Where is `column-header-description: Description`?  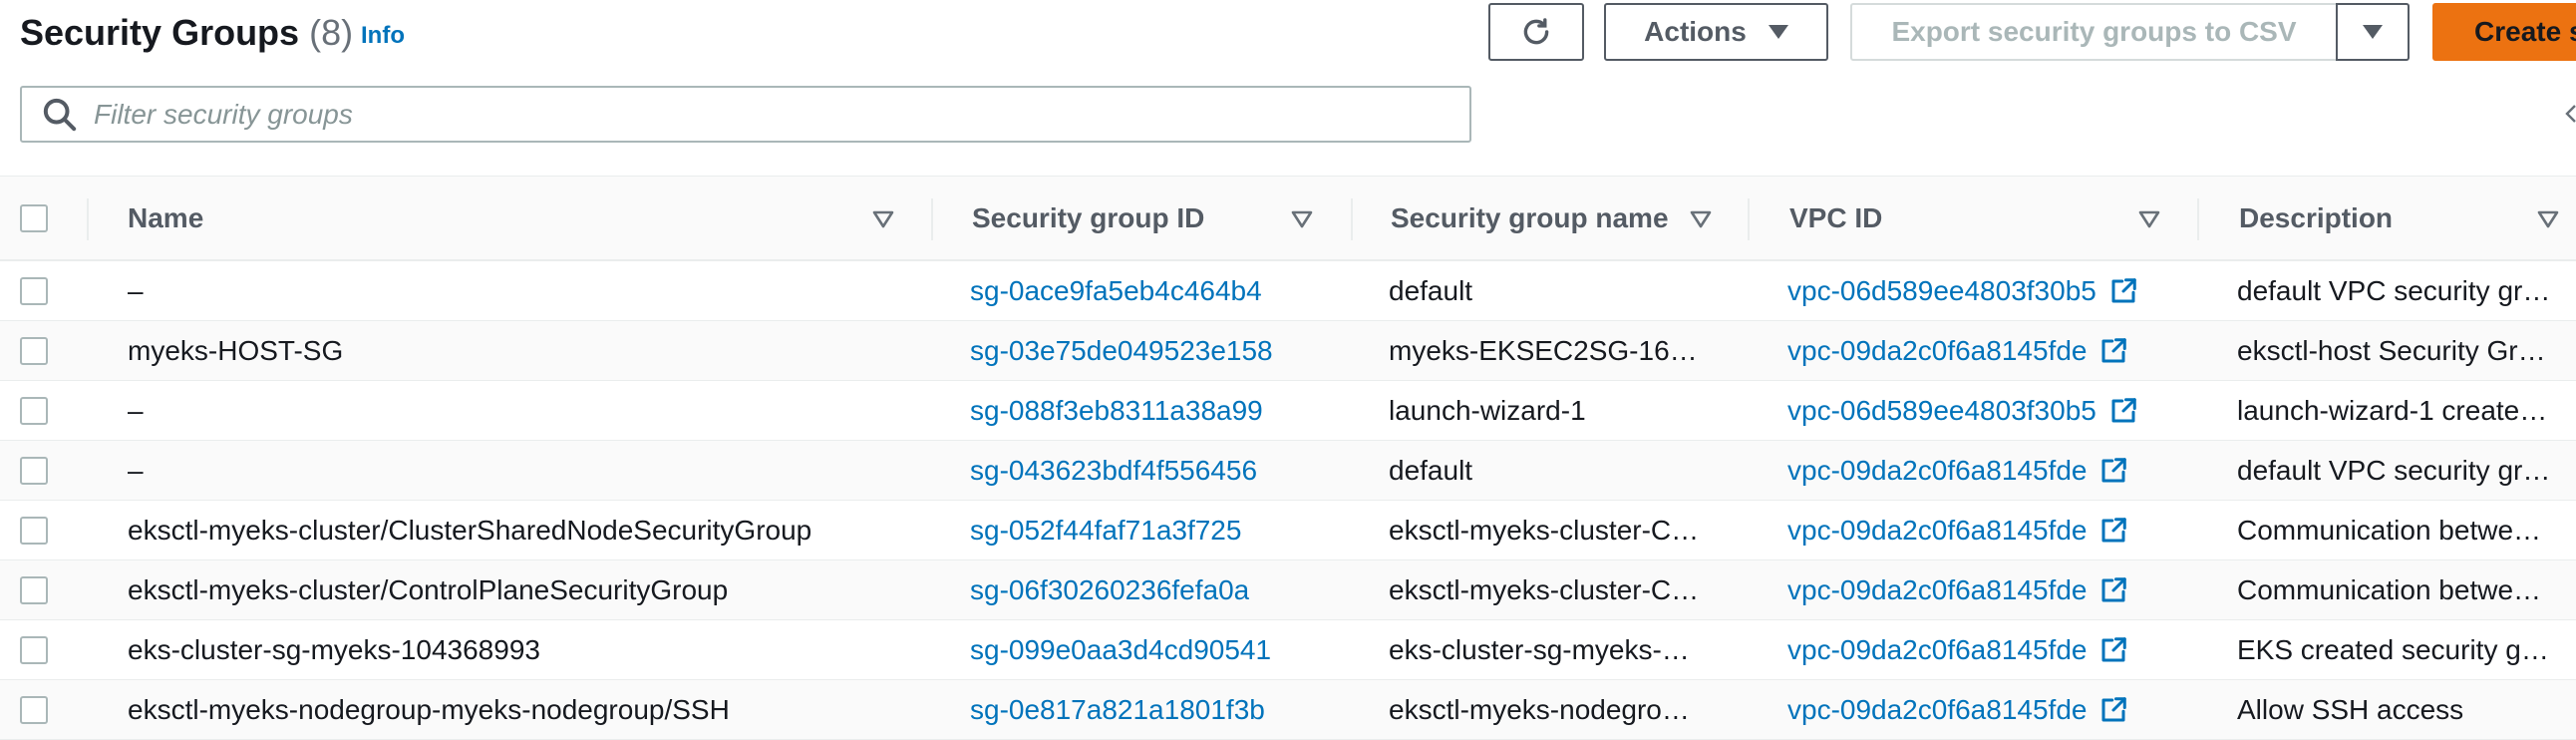
column-header-description: Description is located at coordinates (2398, 218).